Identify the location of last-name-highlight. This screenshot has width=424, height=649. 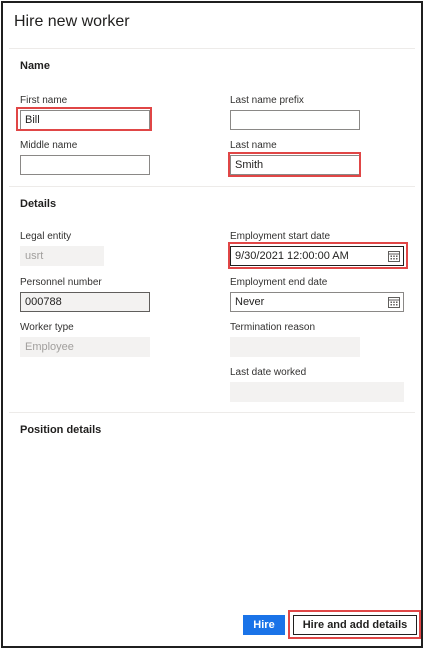
(294, 164).